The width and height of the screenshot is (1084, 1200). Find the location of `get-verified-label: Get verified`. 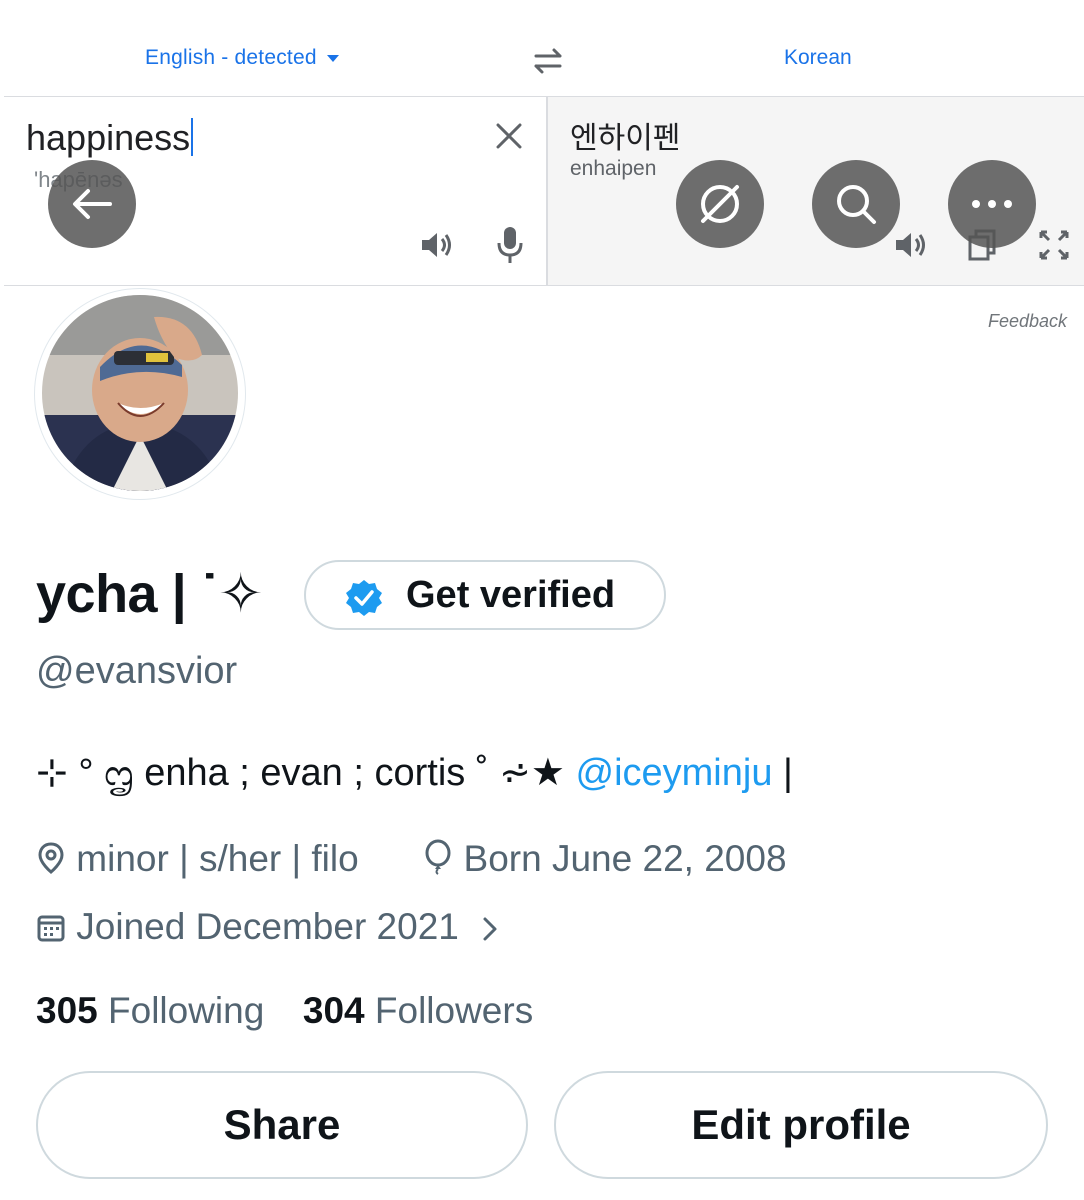

get-verified-label: Get verified is located at coordinates (511, 595).